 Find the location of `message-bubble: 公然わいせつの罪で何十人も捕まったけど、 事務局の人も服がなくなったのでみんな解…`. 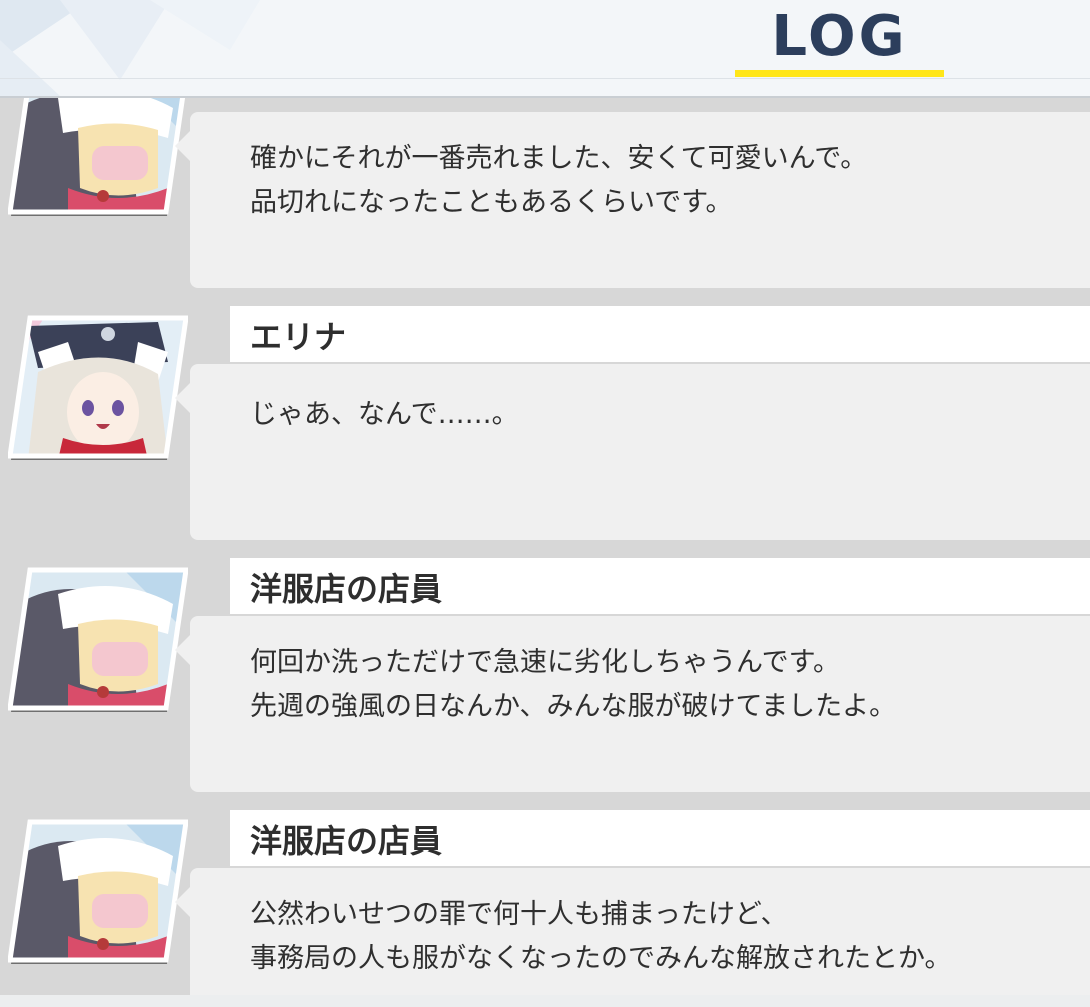

message-bubble: 公然わいせつの罪で何十人も捕まったけど、 事務局の人も服がなくなったのでみんな解… is located at coordinates (632, 937).